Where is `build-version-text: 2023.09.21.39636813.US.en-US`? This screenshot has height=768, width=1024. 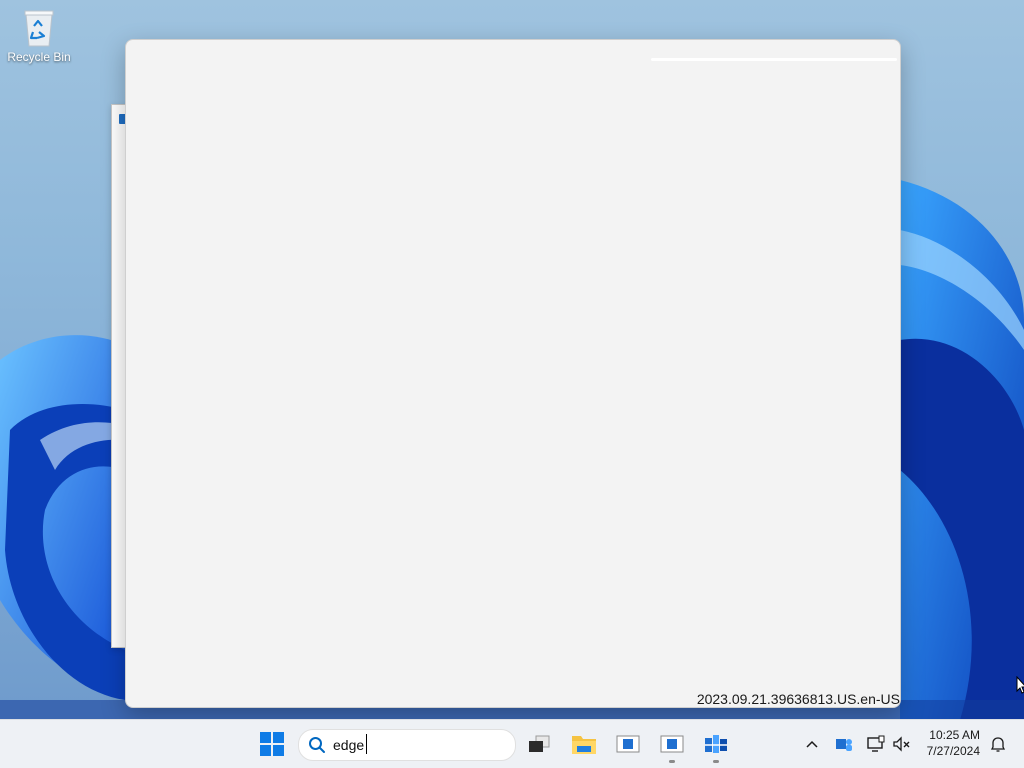
build-version-text: 2023.09.21.39636813.US.en-US is located at coordinates (798, 699).